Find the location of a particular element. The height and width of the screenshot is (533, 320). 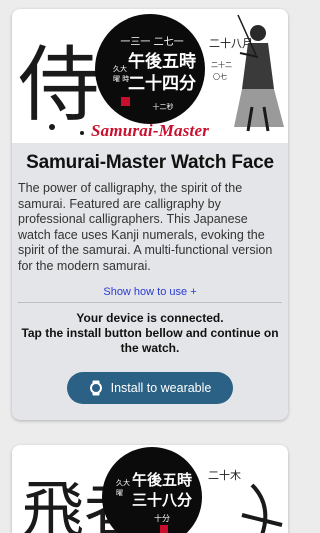

watch2-time-line-2: 三十八分 is located at coordinates (162, 500).